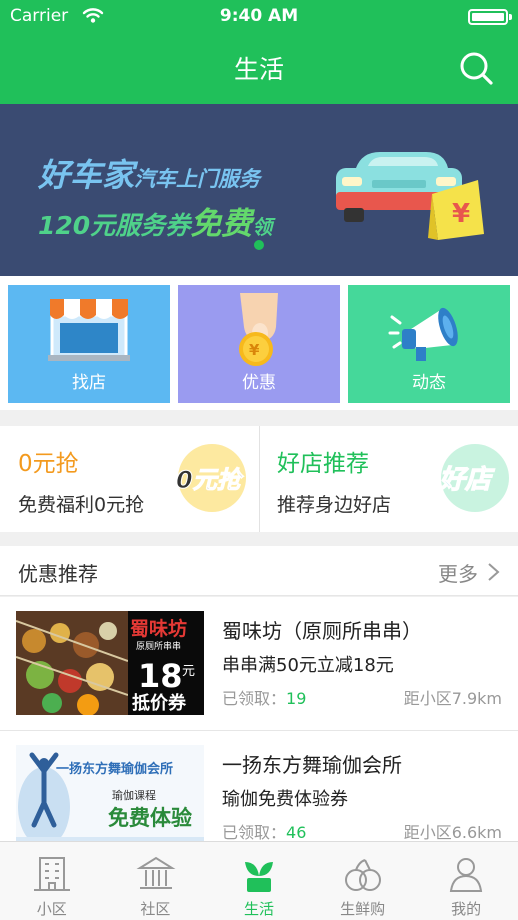 This screenshot has width=518, height=920. I want to click on promo-subtitle: 免费福利0元抢, so click(81, 505).